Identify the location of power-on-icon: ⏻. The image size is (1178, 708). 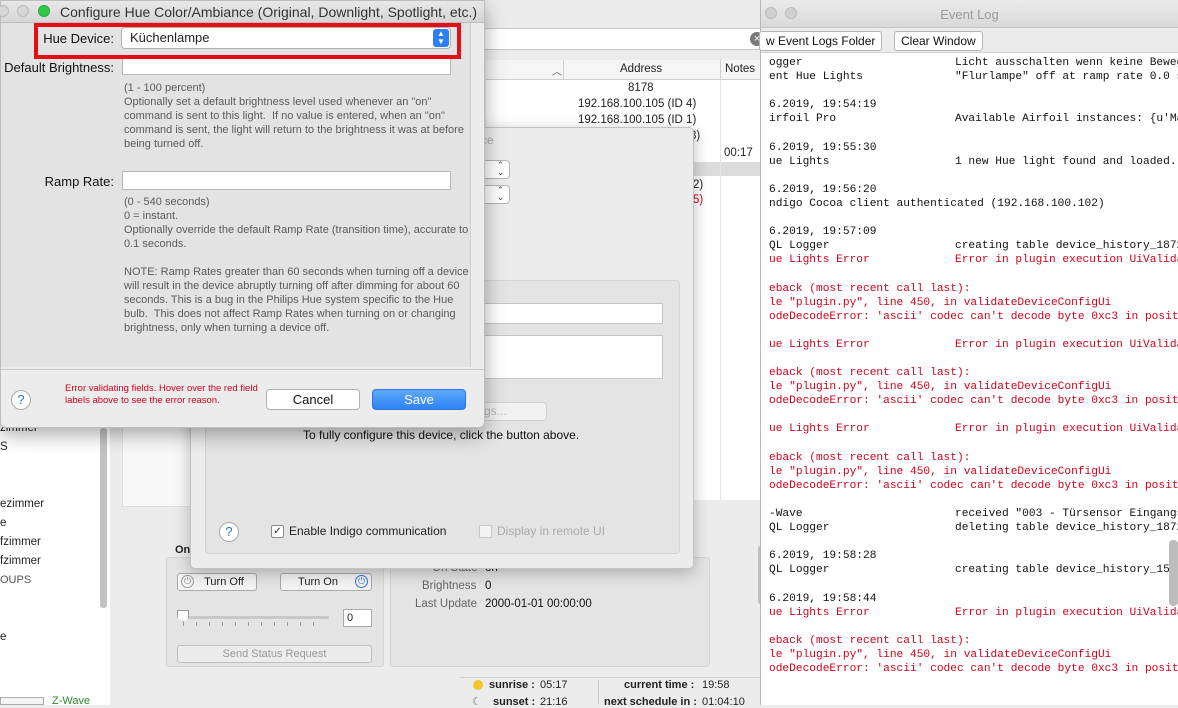
(361, 581).